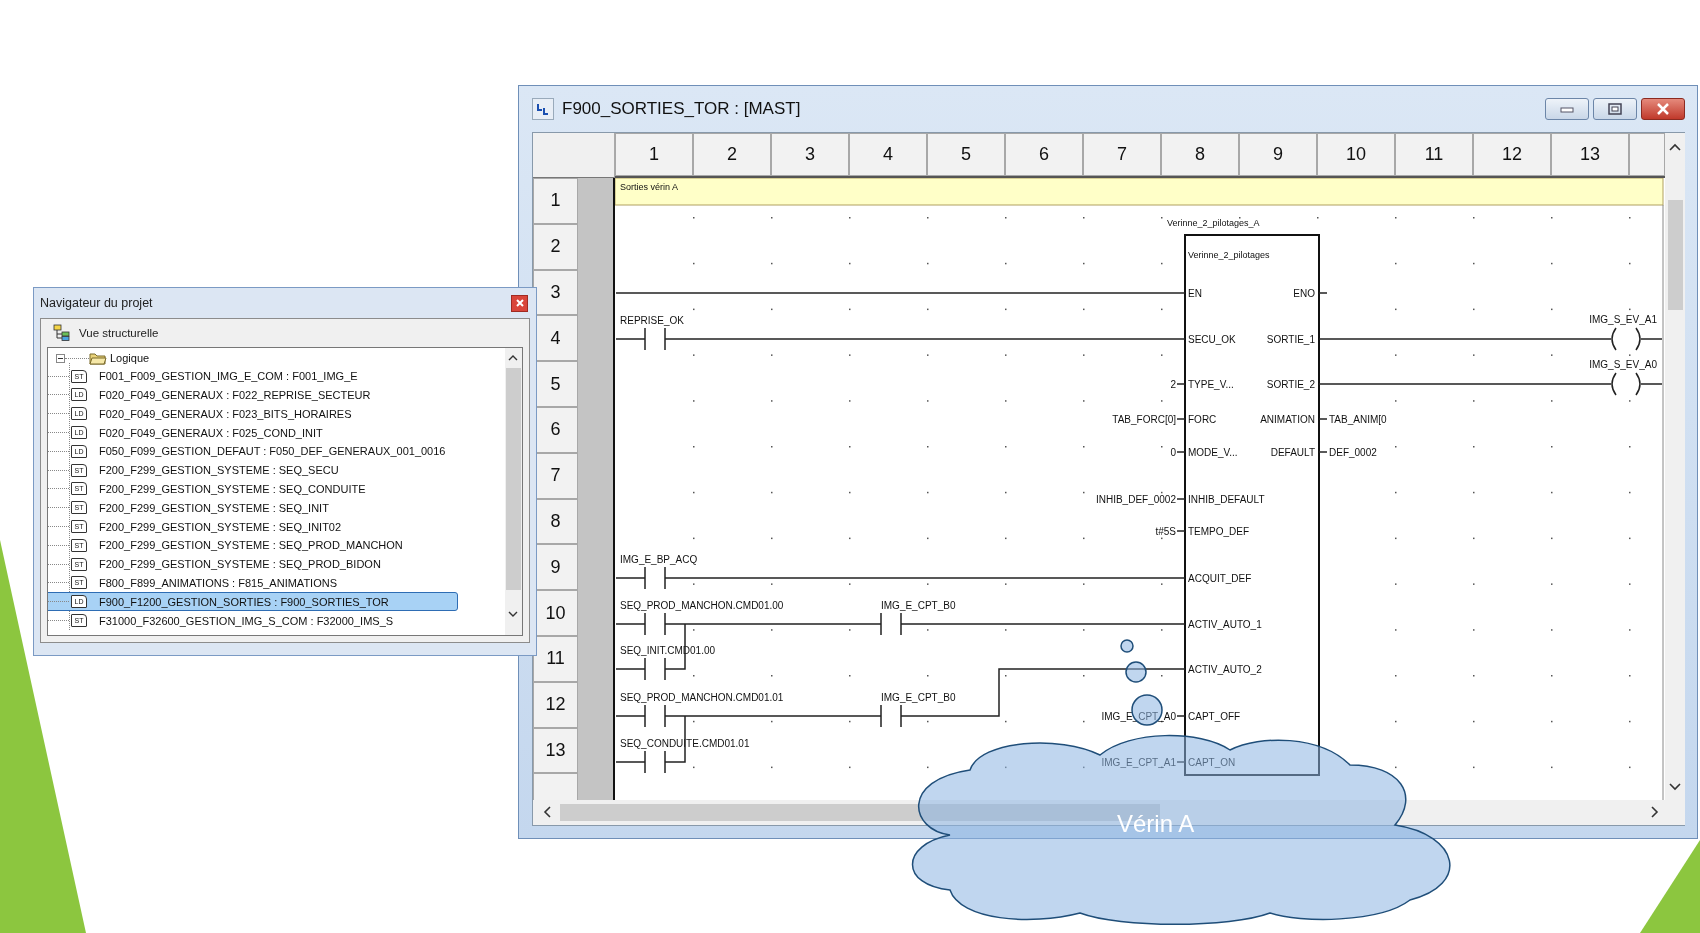 The width and height of the screenshot is (1700, 933). What do you see at coordinates (555, 292) in the screenshot?
I see `row-header: 3` at bounding box center [555, 292].